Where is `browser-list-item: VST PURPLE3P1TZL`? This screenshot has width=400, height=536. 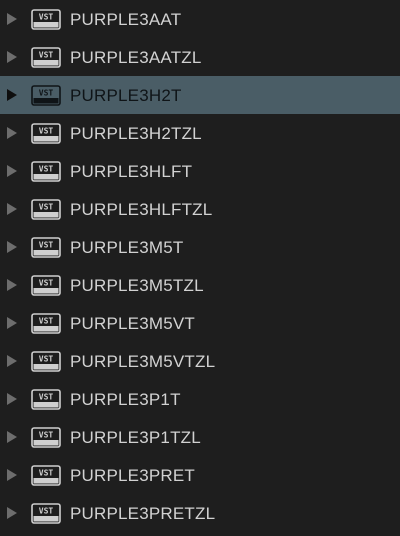
browser-list-item: VST PURPLE3P1TZL is located at coordinates (200, 437).